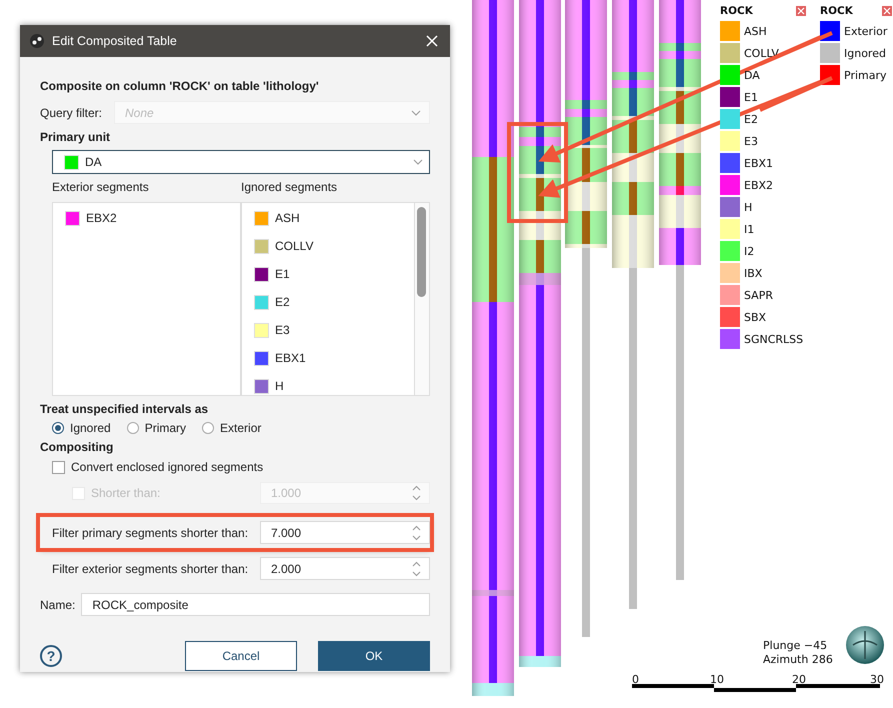  Describe the element at coordinates (37, 41) in the screenshot. I see `app-logo-icon` at that location.